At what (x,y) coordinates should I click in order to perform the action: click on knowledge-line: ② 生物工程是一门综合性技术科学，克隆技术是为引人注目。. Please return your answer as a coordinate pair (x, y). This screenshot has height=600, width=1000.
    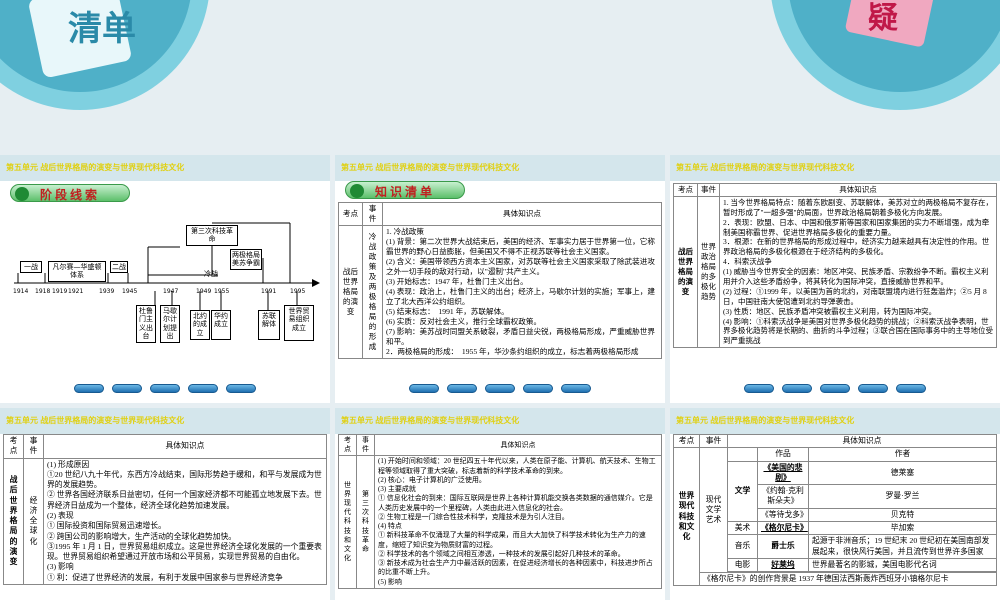
    Looking at the image, I should click on (473, 516).